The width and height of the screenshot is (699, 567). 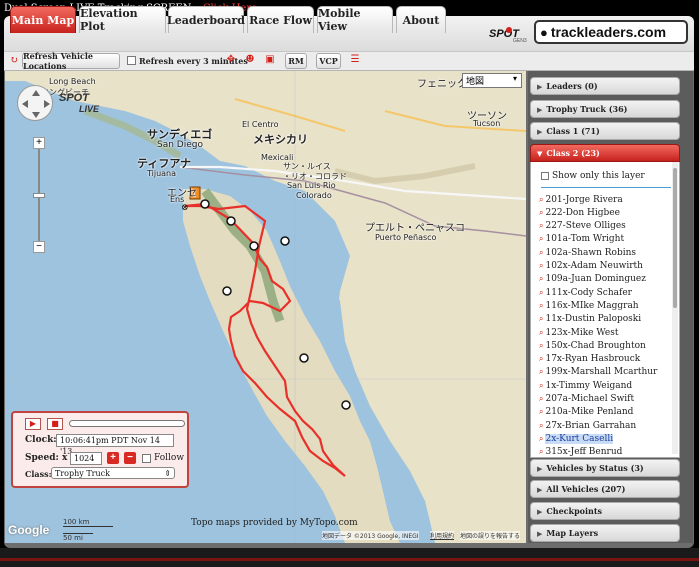 I want to click on refresh-every-checkbox, so click(x=131, y=60).